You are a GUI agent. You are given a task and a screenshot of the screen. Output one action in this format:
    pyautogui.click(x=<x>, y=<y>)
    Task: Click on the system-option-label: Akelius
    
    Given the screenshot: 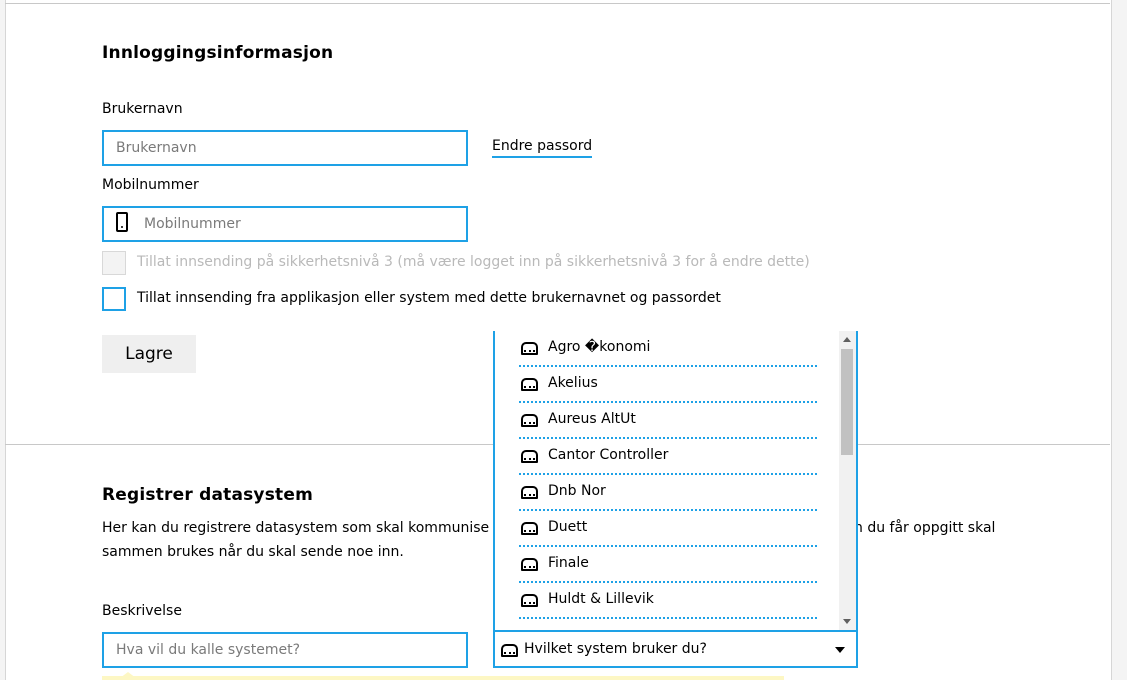 What is the action you would take?
    pyautogui.click(x=573, y=383)
    